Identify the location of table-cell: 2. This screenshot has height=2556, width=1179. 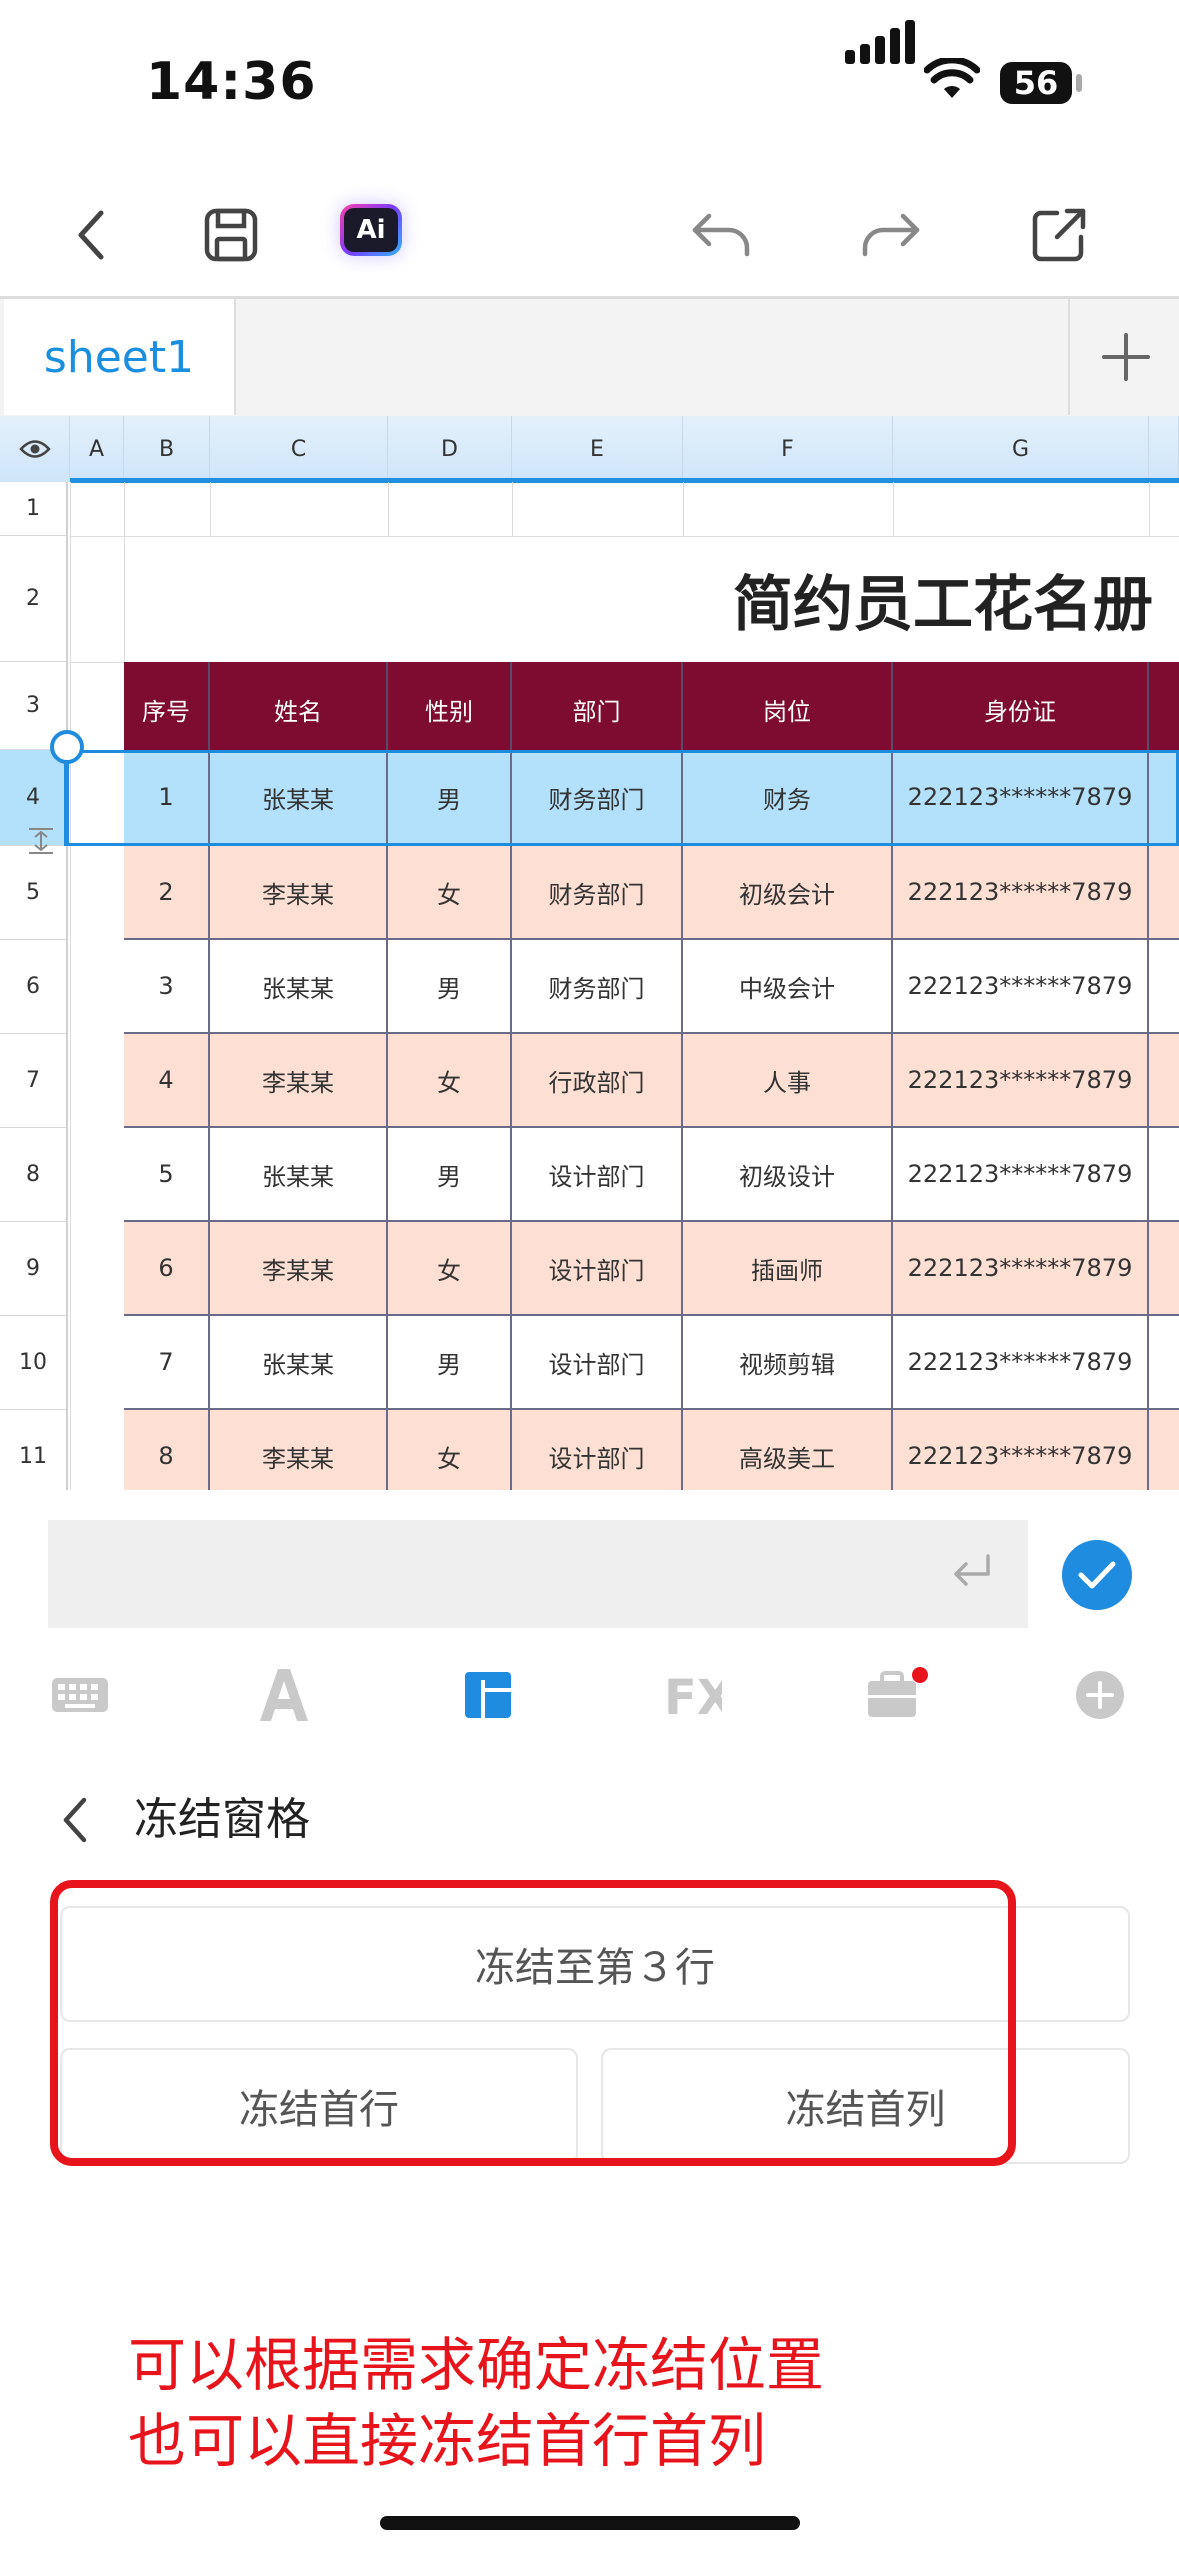
(167, 893).